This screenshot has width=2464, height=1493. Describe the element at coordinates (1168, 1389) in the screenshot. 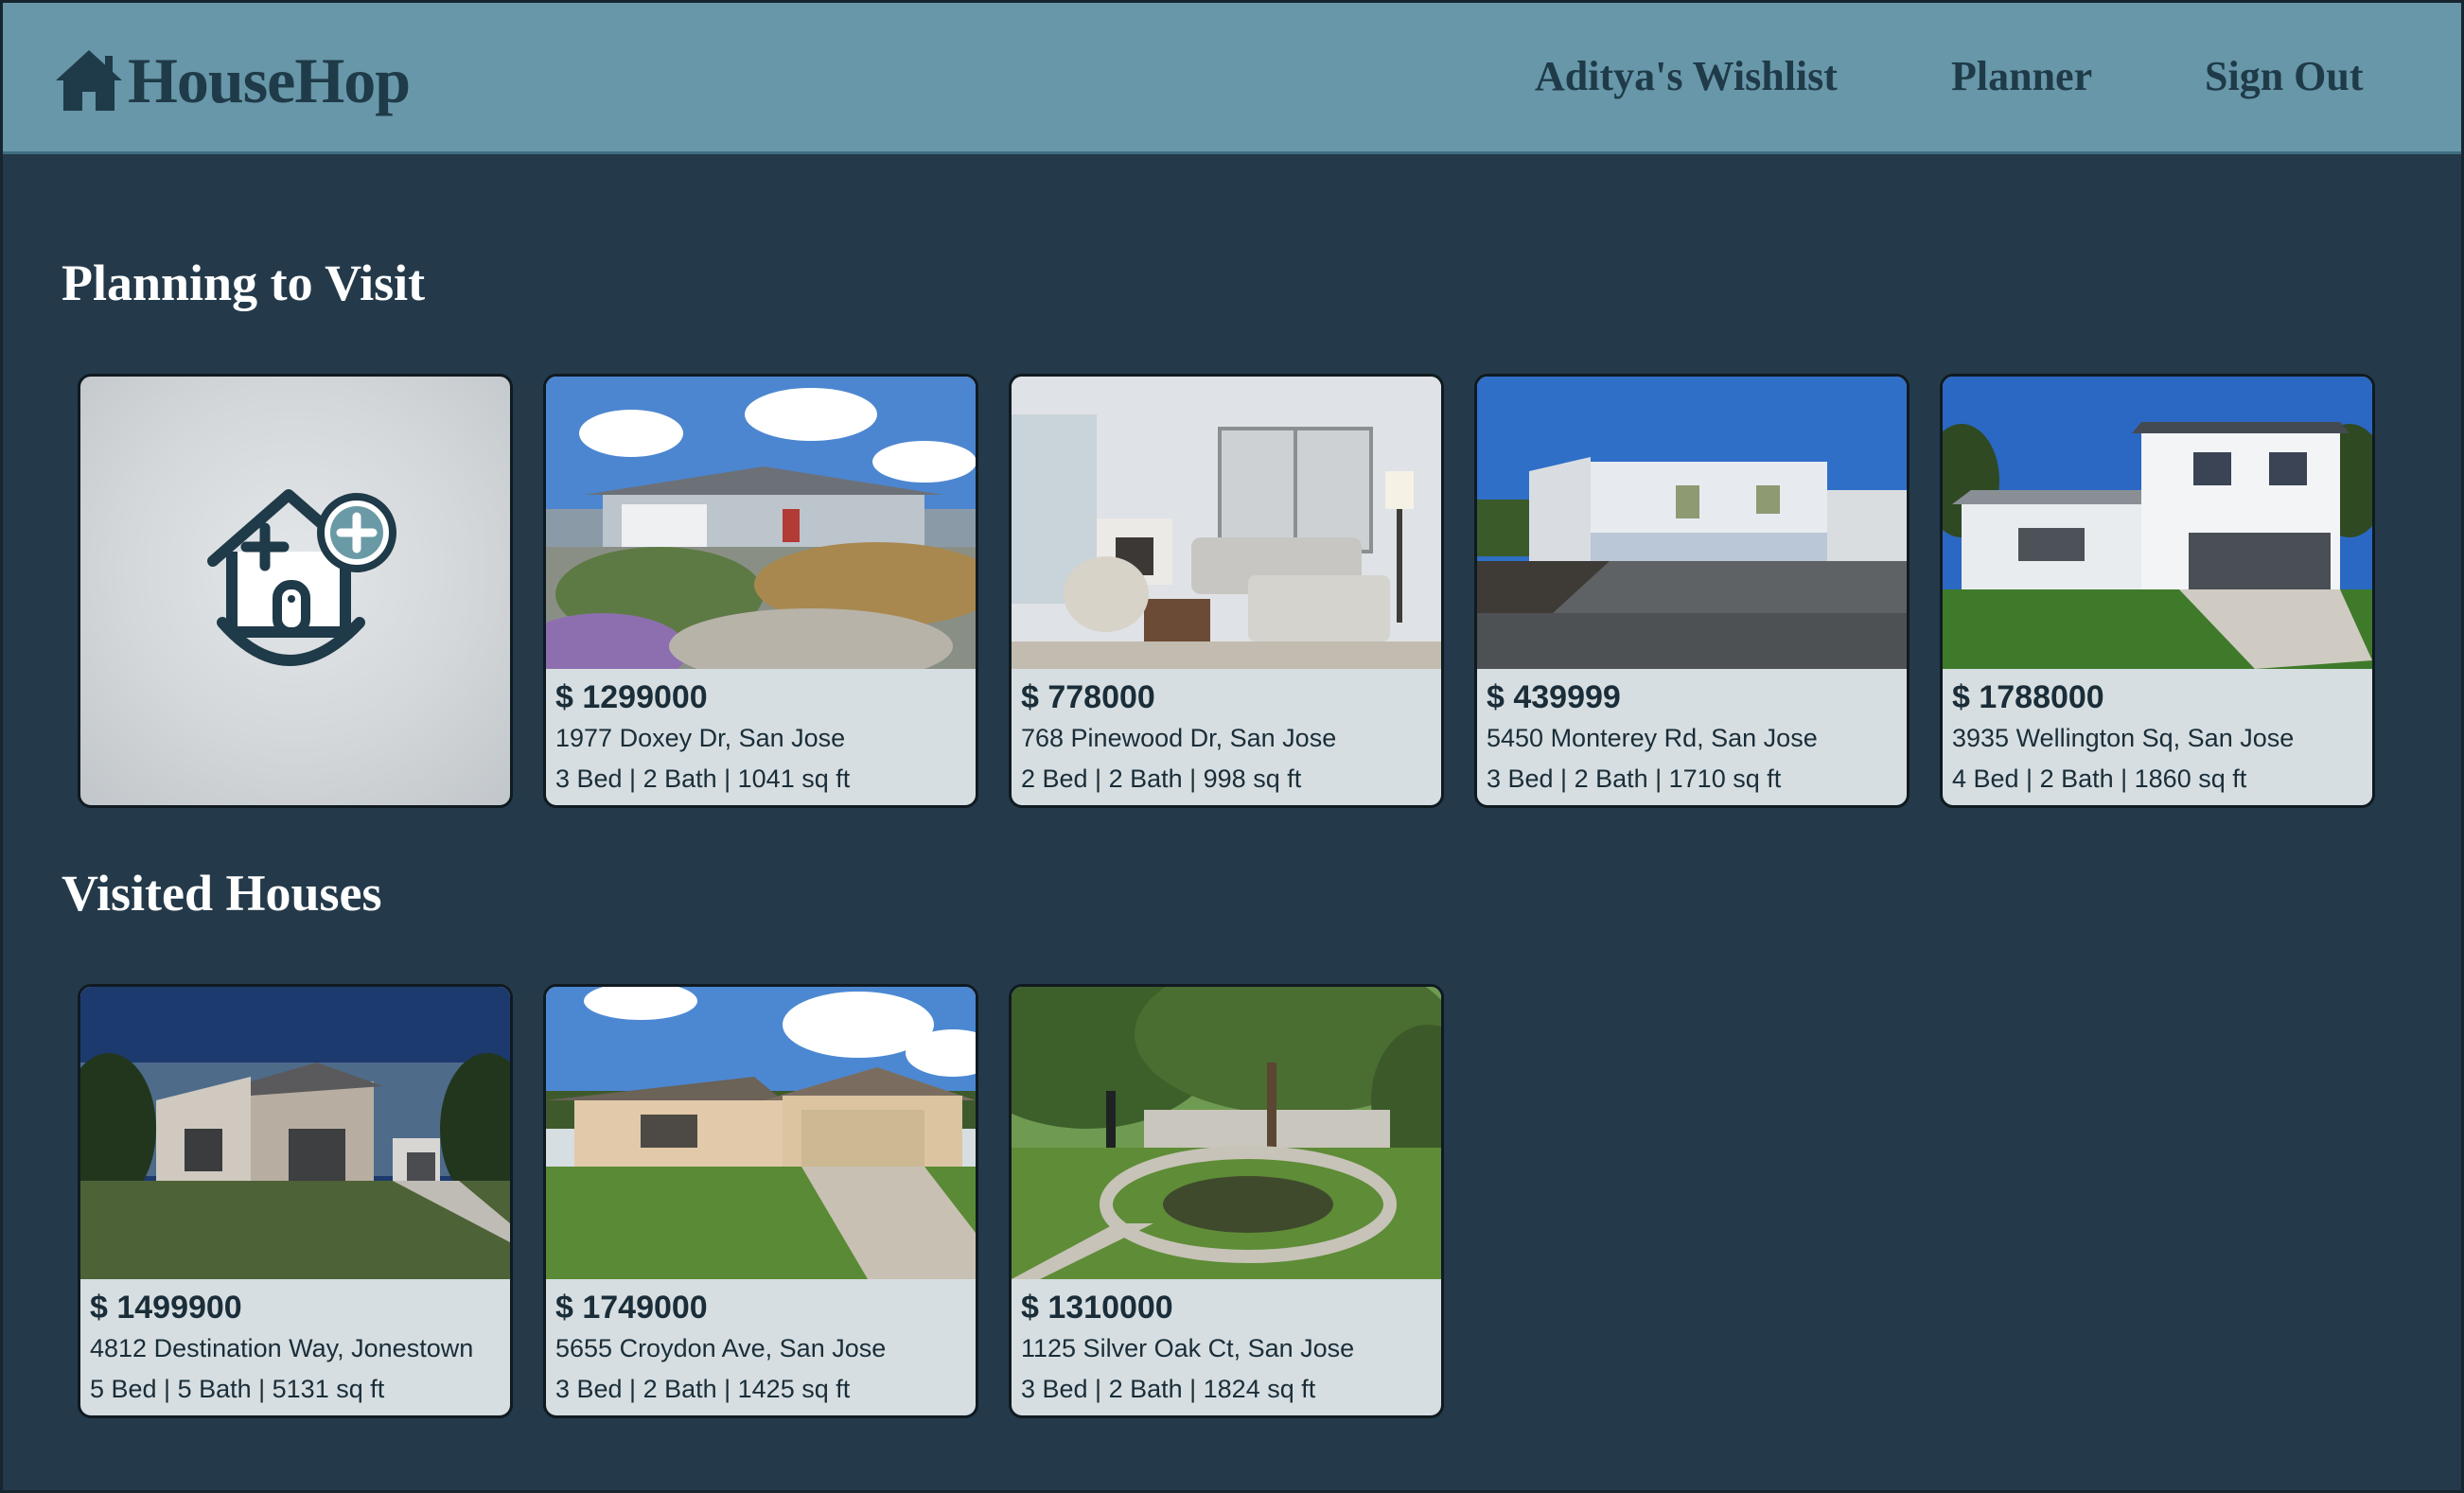

I see `house-specs: 3 Bed | 2 Bath | 1824 sq ft` at that location.